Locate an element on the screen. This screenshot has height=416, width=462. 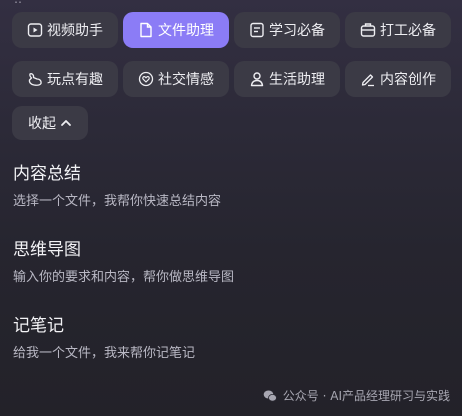
document-icon is located at coordinates (146, 30).